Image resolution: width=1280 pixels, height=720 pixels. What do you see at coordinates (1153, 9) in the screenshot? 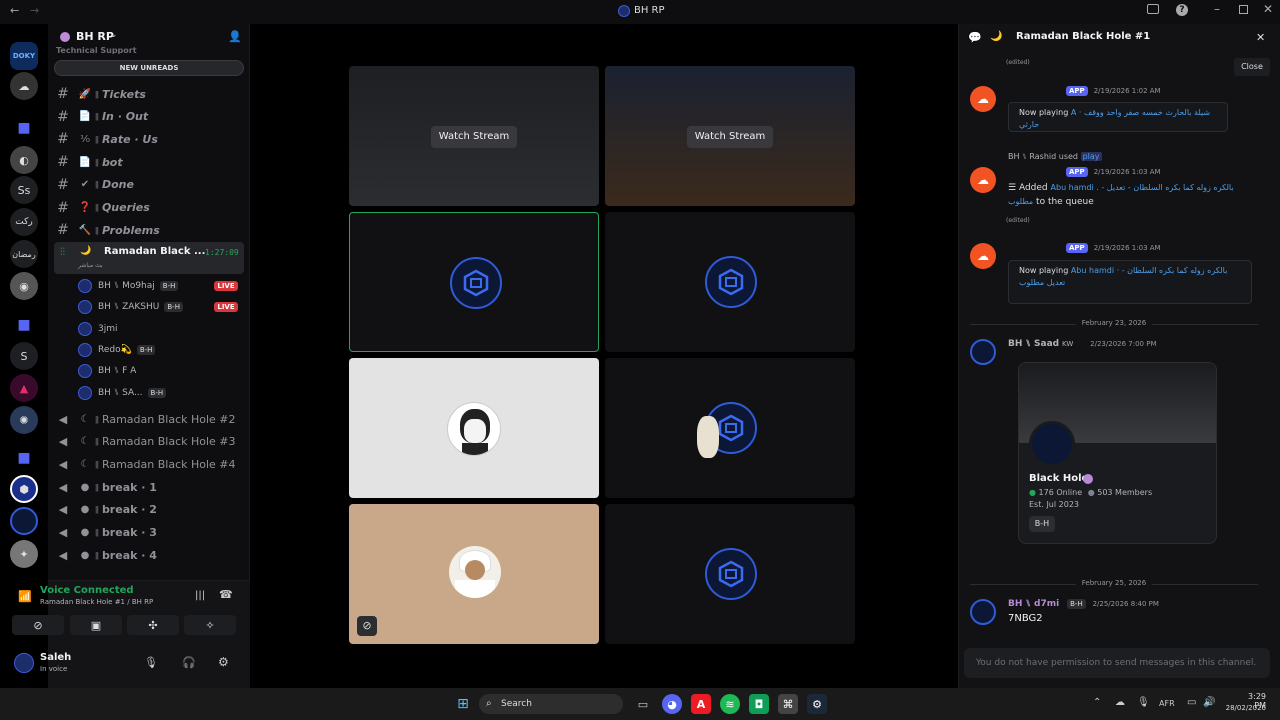
I see `inbox-icon` at bounding box center [1153, 9].